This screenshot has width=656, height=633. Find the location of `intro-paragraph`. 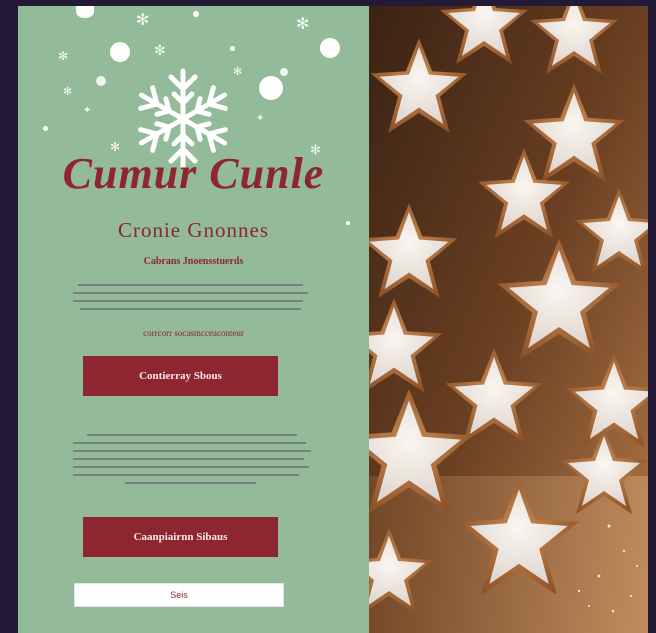

intro-paragraph is located at coordinates (190, 300).